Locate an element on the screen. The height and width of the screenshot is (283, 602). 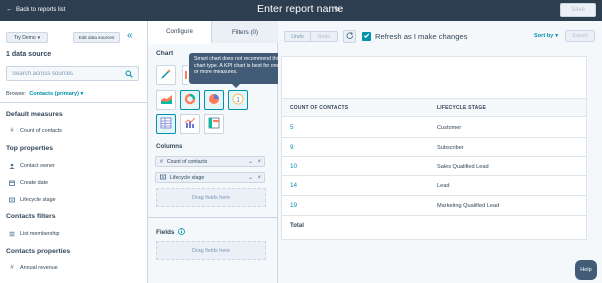
back-arrow-icon: ← is located at coordinates (9, 9).